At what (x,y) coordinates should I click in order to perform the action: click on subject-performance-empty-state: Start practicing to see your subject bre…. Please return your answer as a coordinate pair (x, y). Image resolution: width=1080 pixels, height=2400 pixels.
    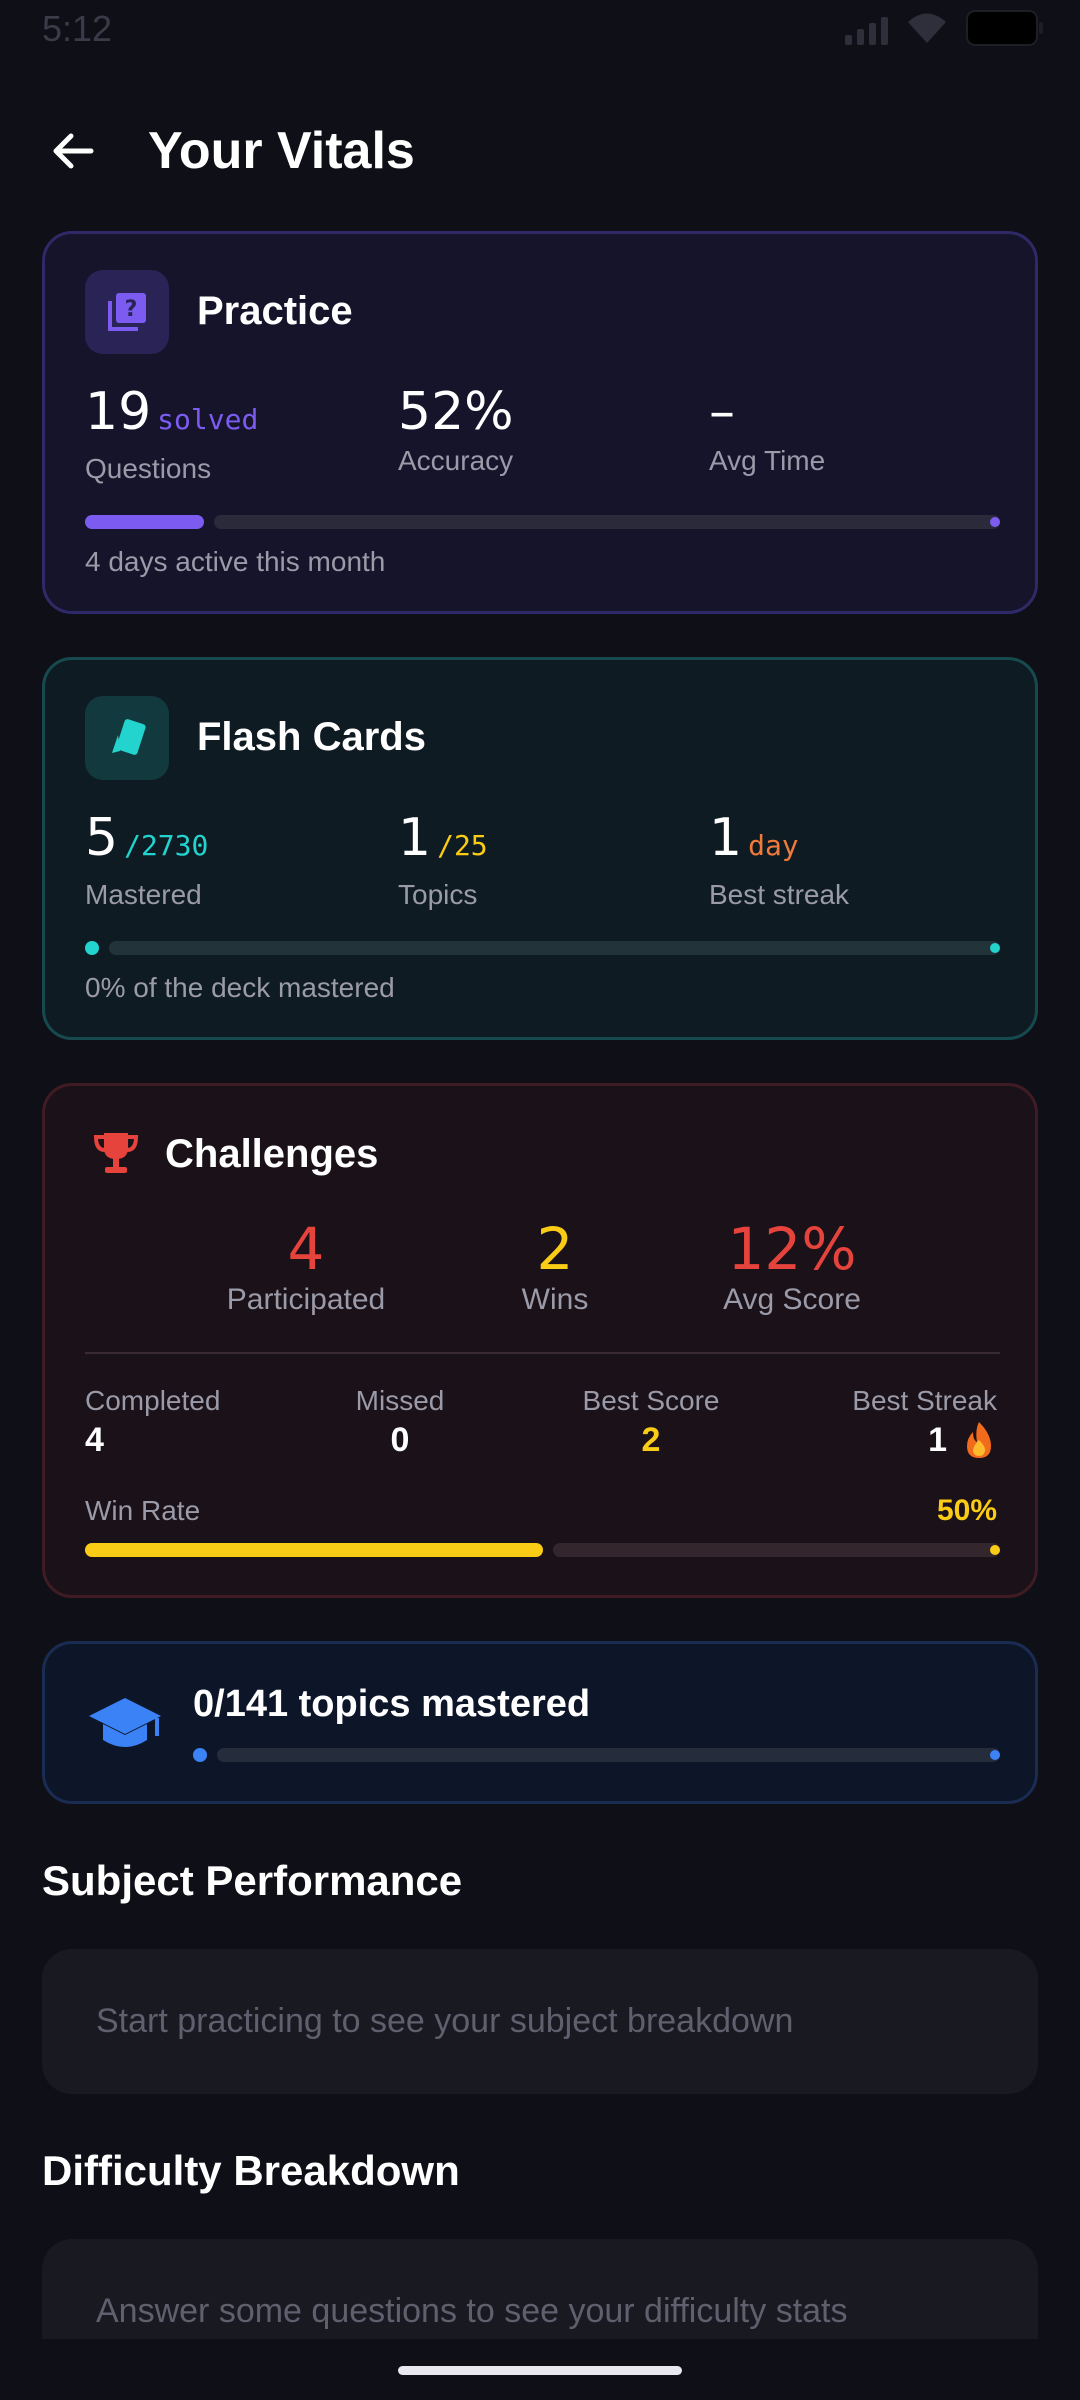
    Looking at the image, I should click on (540, 2021).